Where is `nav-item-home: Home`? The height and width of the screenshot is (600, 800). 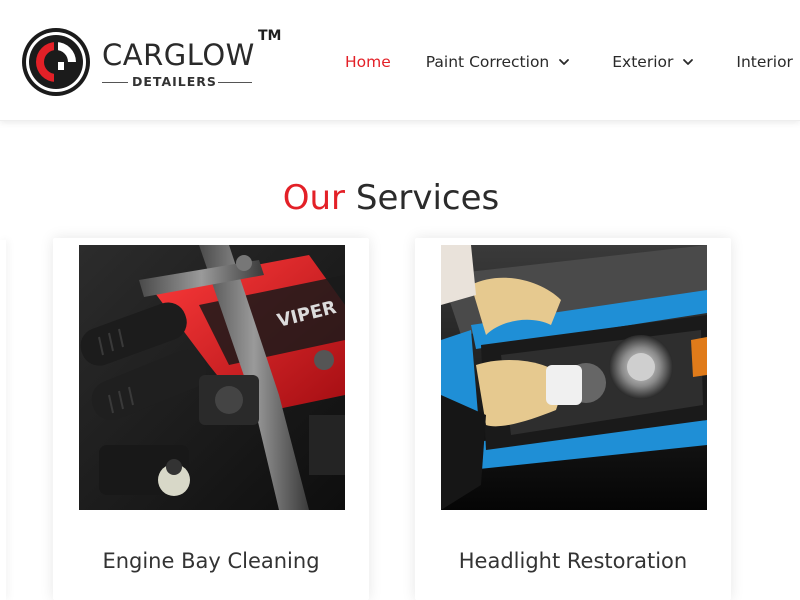 nav-item-home: Home is located at coordinates (368, 62).